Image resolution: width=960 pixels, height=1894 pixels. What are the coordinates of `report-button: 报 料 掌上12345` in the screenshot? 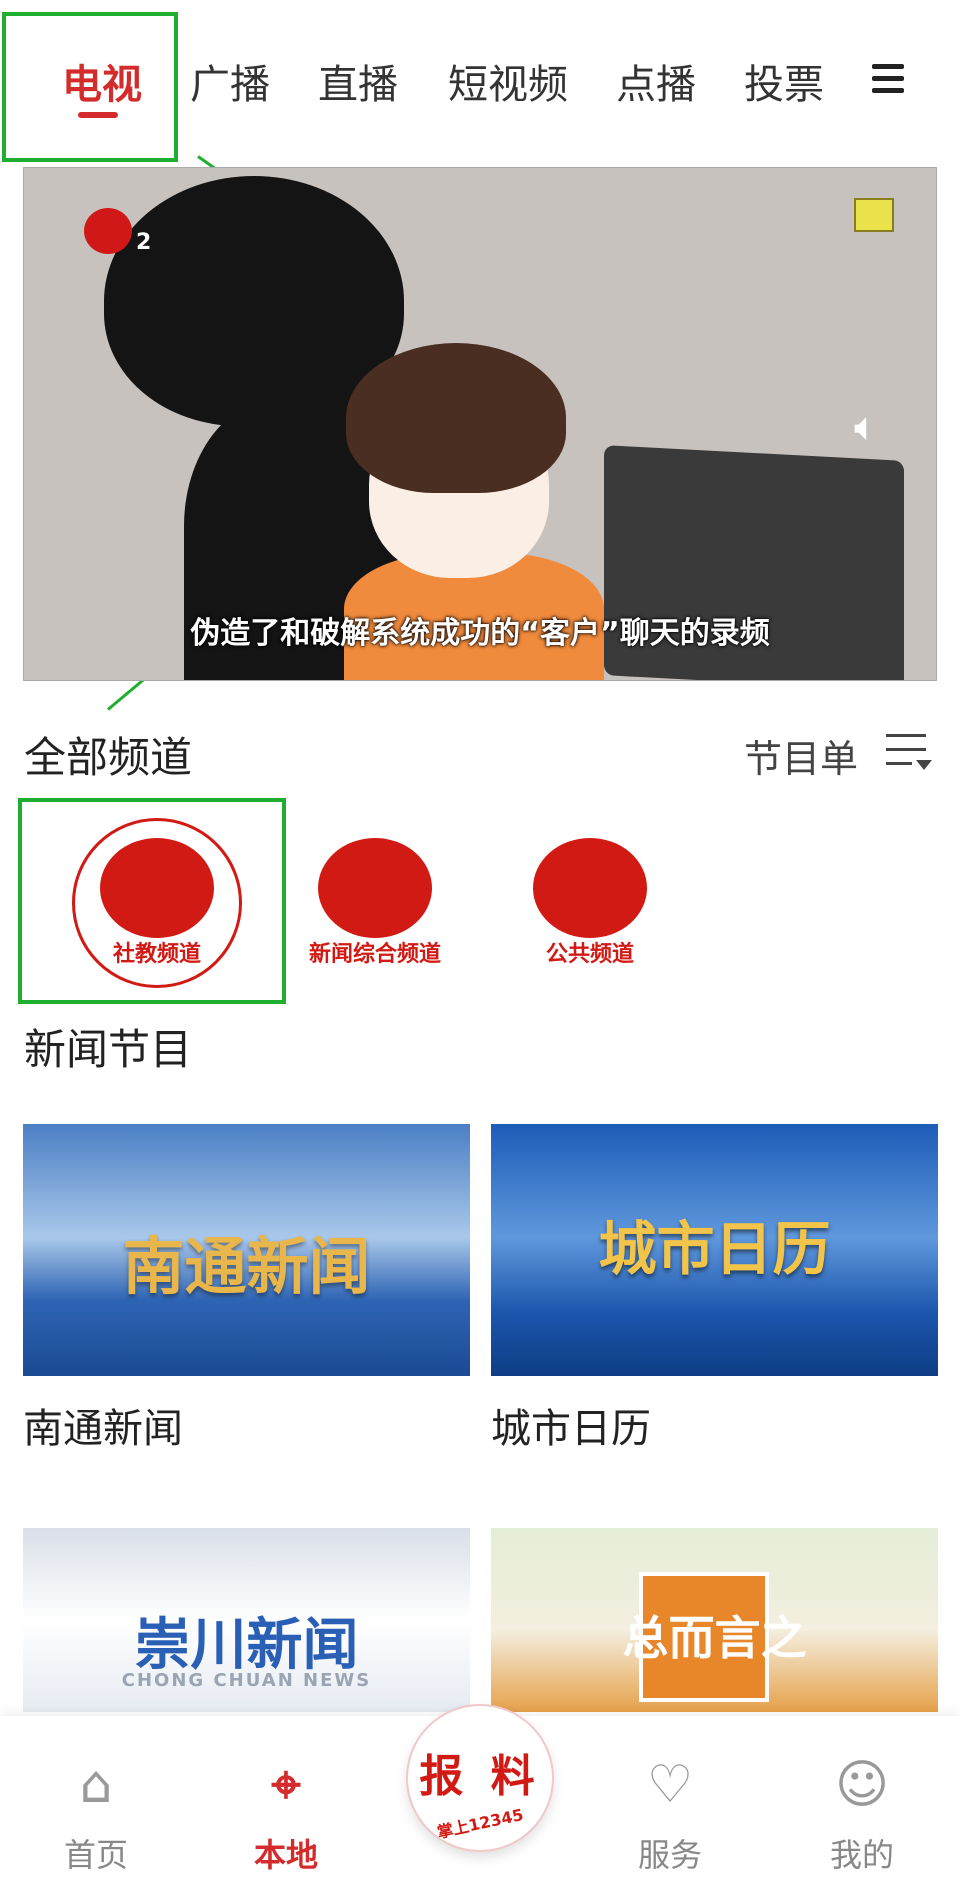 It's located at (480, 1778).